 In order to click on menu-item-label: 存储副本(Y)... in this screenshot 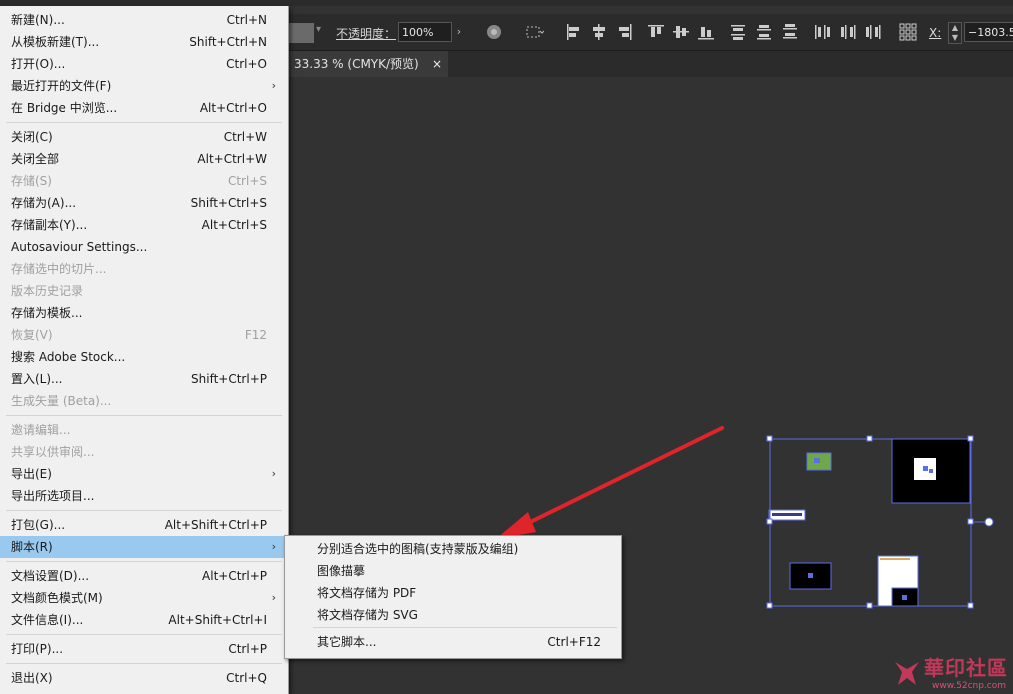, I will do `click(49, 225)`.